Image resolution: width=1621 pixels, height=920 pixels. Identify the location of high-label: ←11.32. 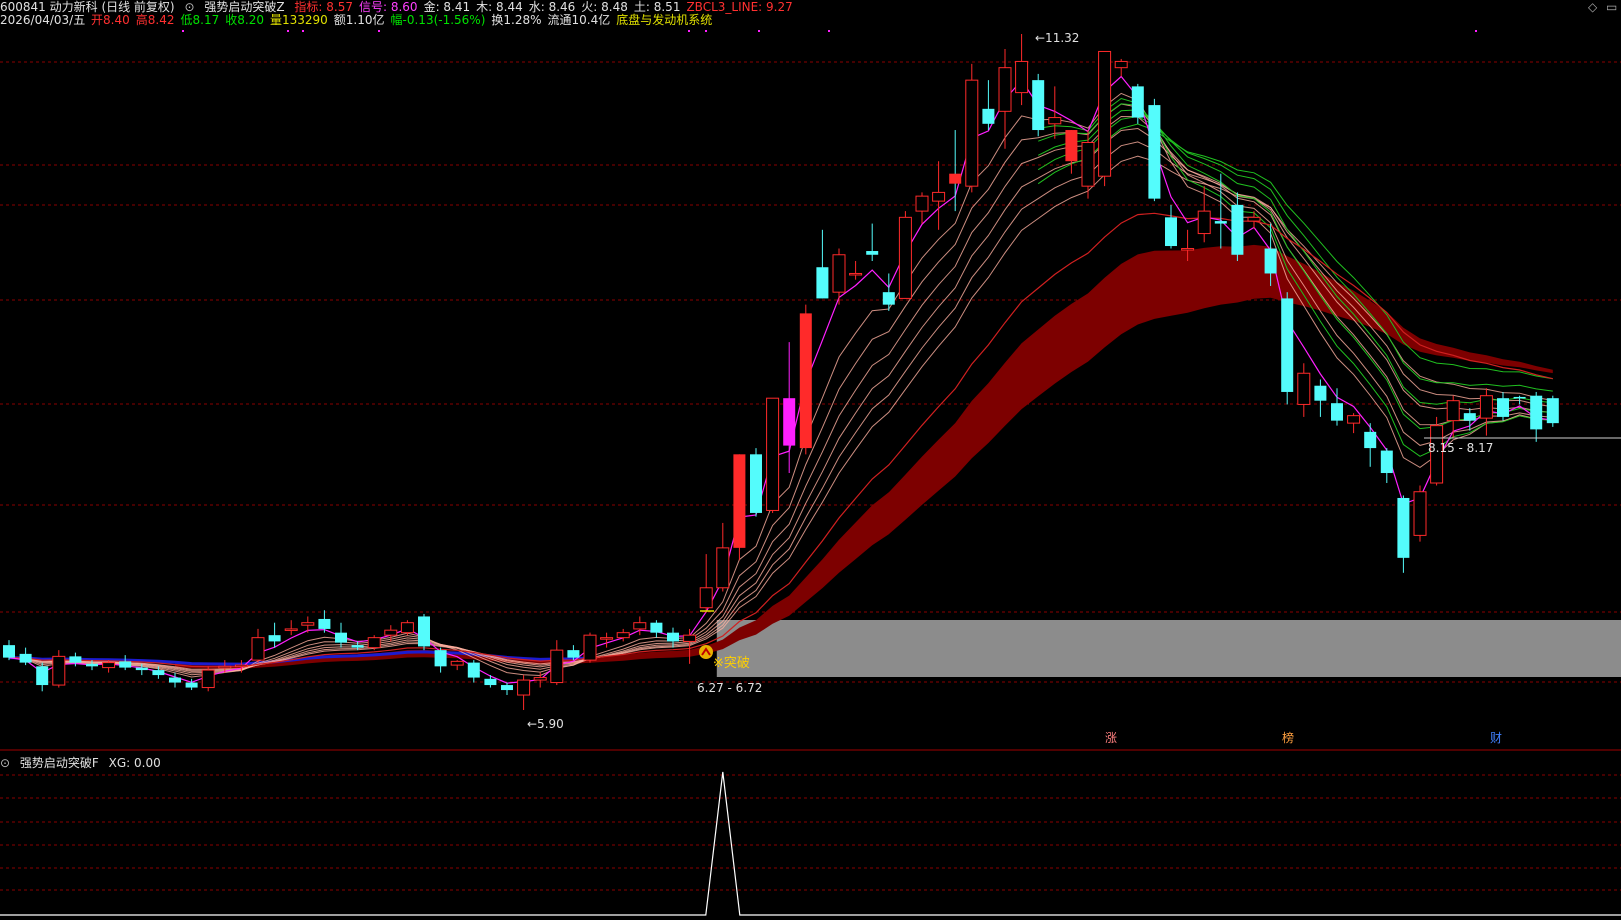
(1057, 38).